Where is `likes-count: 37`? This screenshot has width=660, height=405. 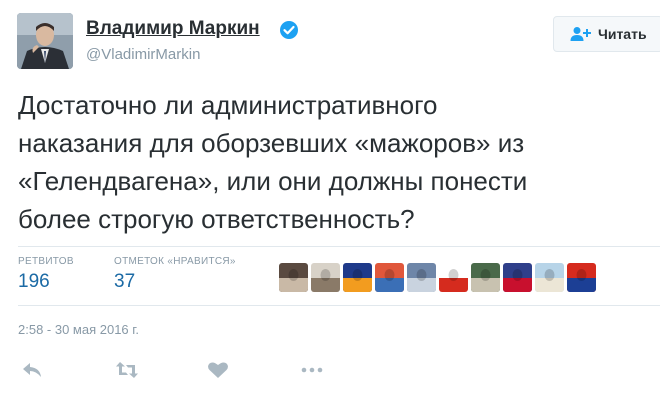
likes-count: 37 is located at coordinates (175, 282).